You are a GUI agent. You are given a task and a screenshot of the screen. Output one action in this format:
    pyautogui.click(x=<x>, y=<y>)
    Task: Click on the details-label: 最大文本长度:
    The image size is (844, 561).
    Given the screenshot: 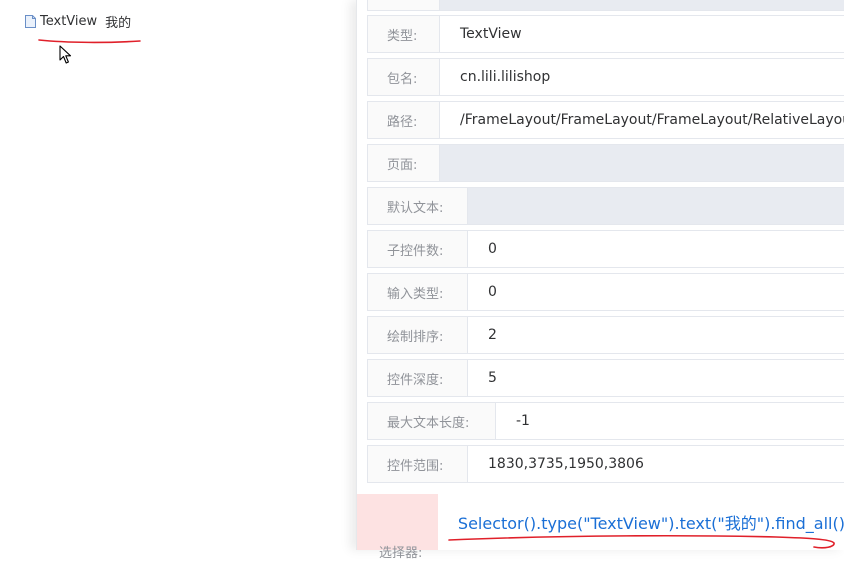 What is the action you would take?
    pyautogui.click(x=432, y=421)
    